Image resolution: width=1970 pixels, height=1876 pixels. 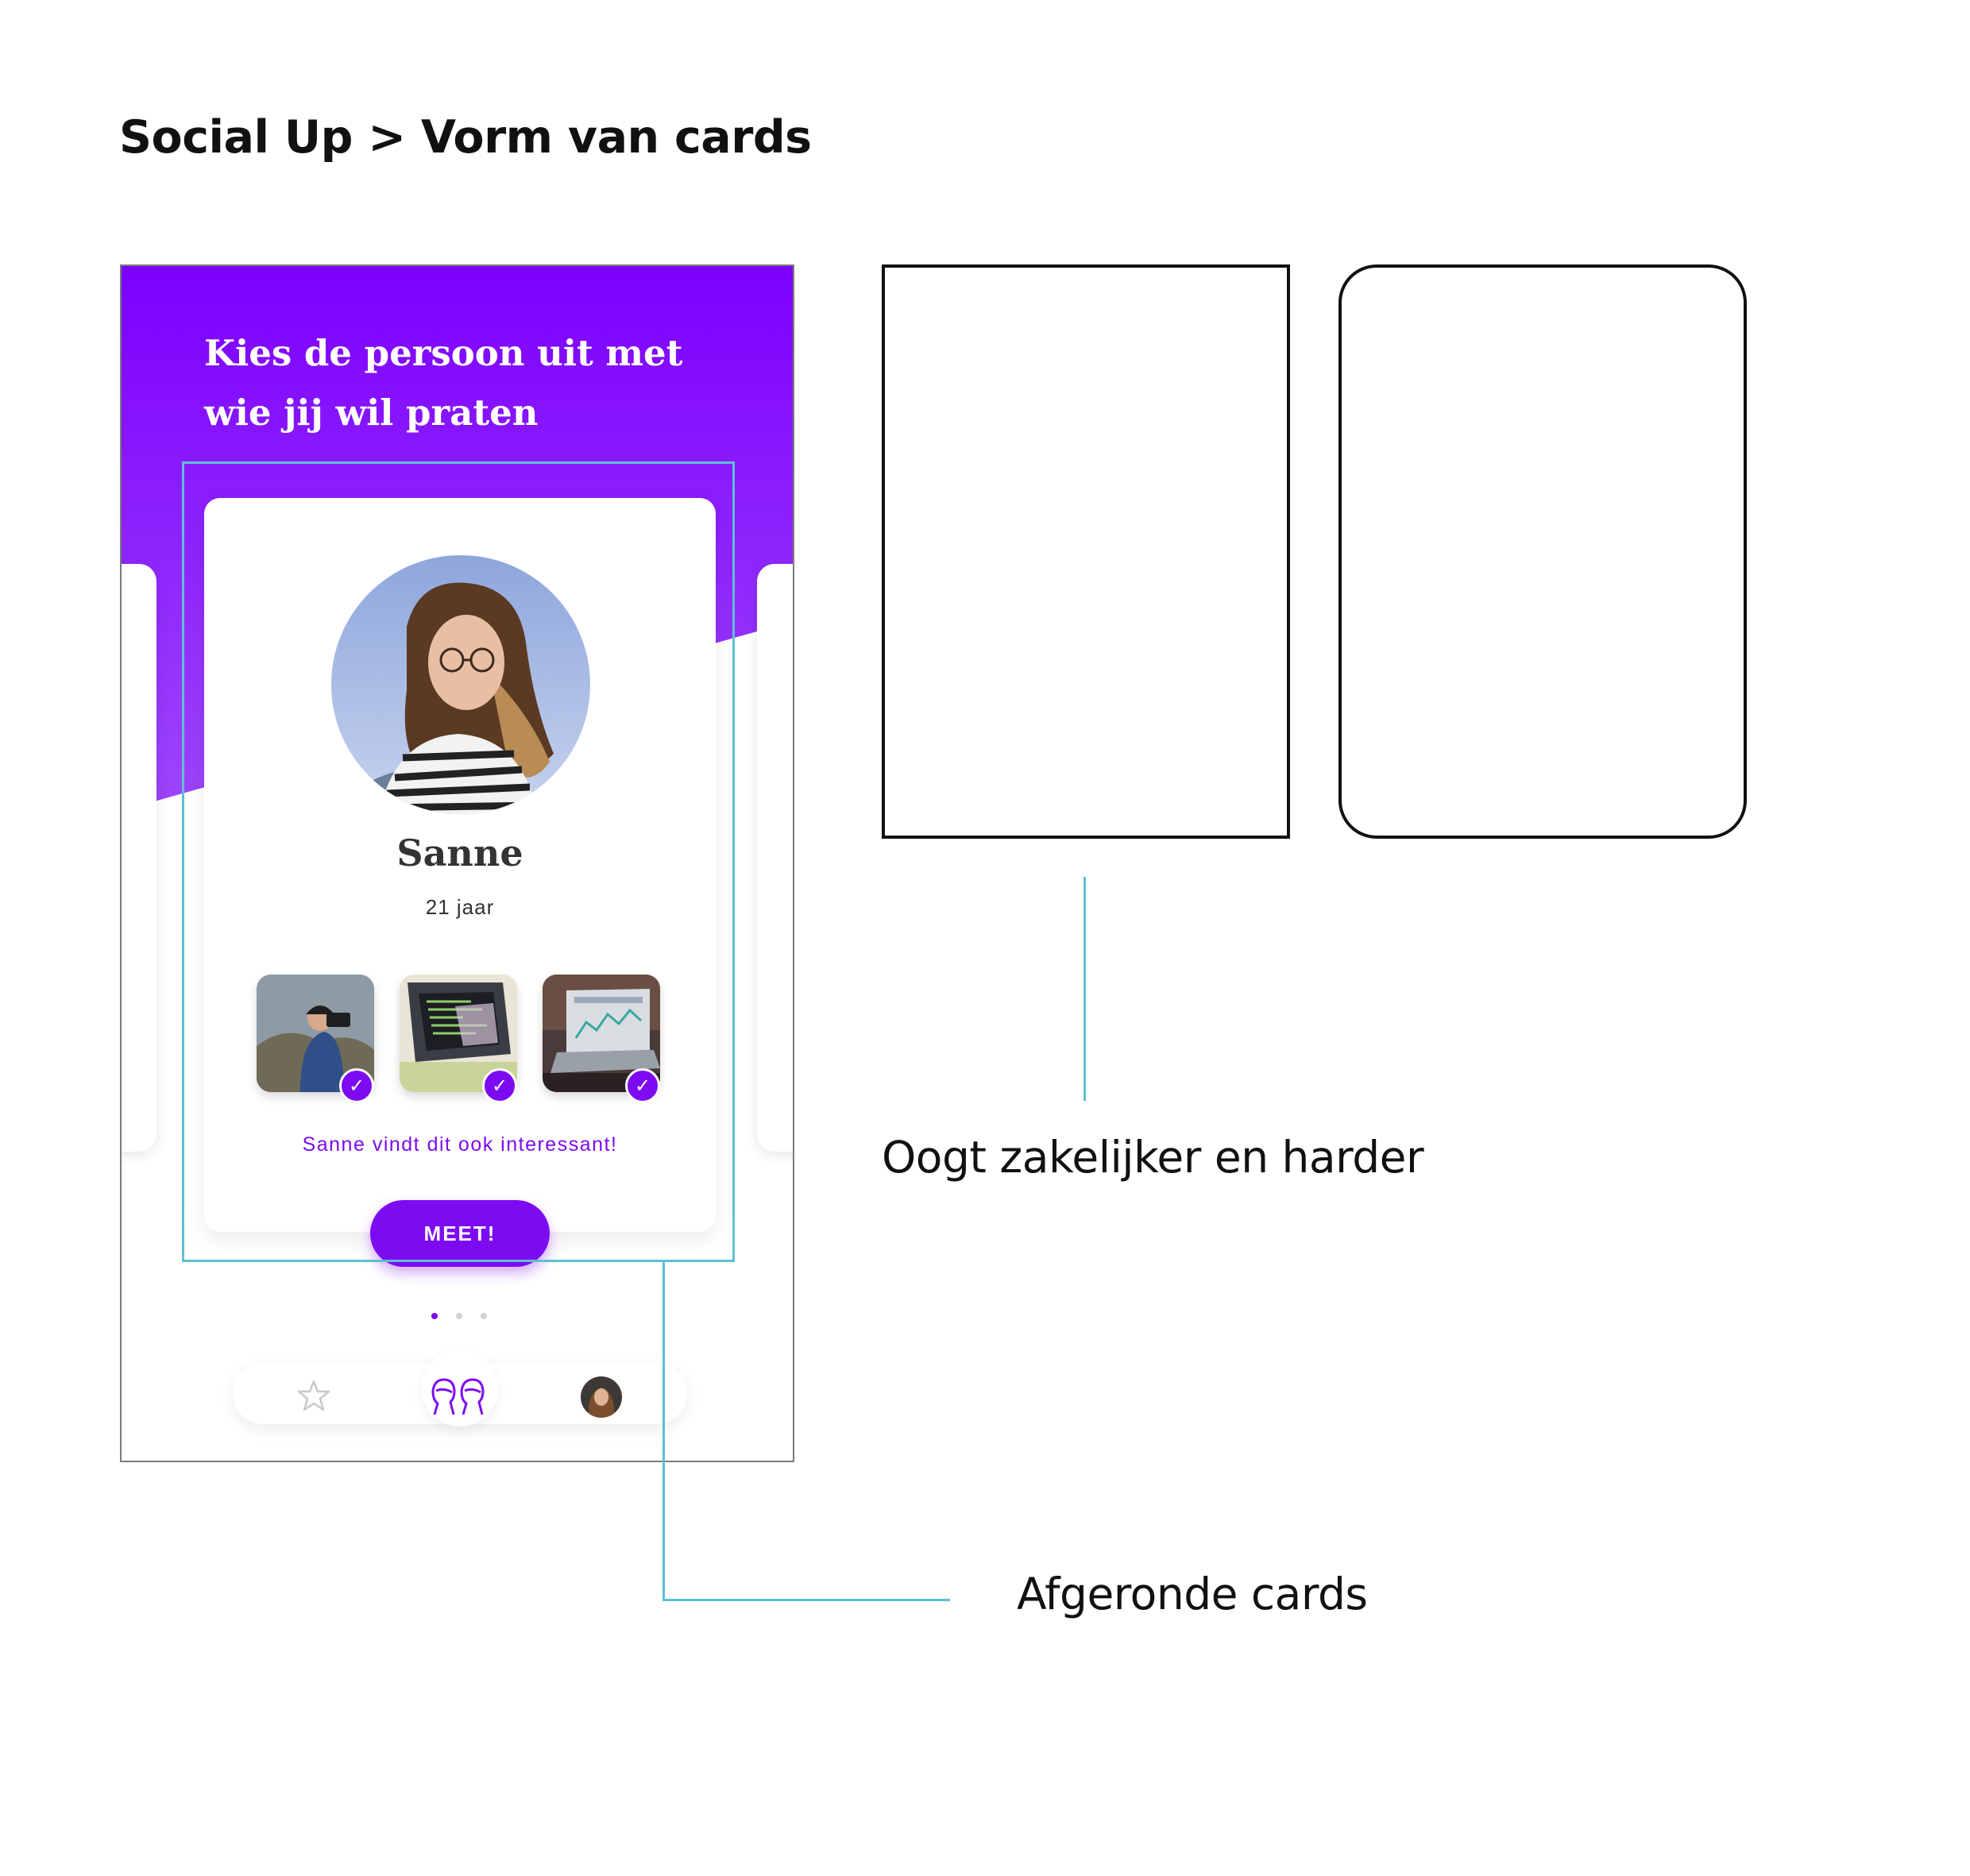 I want to click on profile-photo, so click(x=460, y=684).